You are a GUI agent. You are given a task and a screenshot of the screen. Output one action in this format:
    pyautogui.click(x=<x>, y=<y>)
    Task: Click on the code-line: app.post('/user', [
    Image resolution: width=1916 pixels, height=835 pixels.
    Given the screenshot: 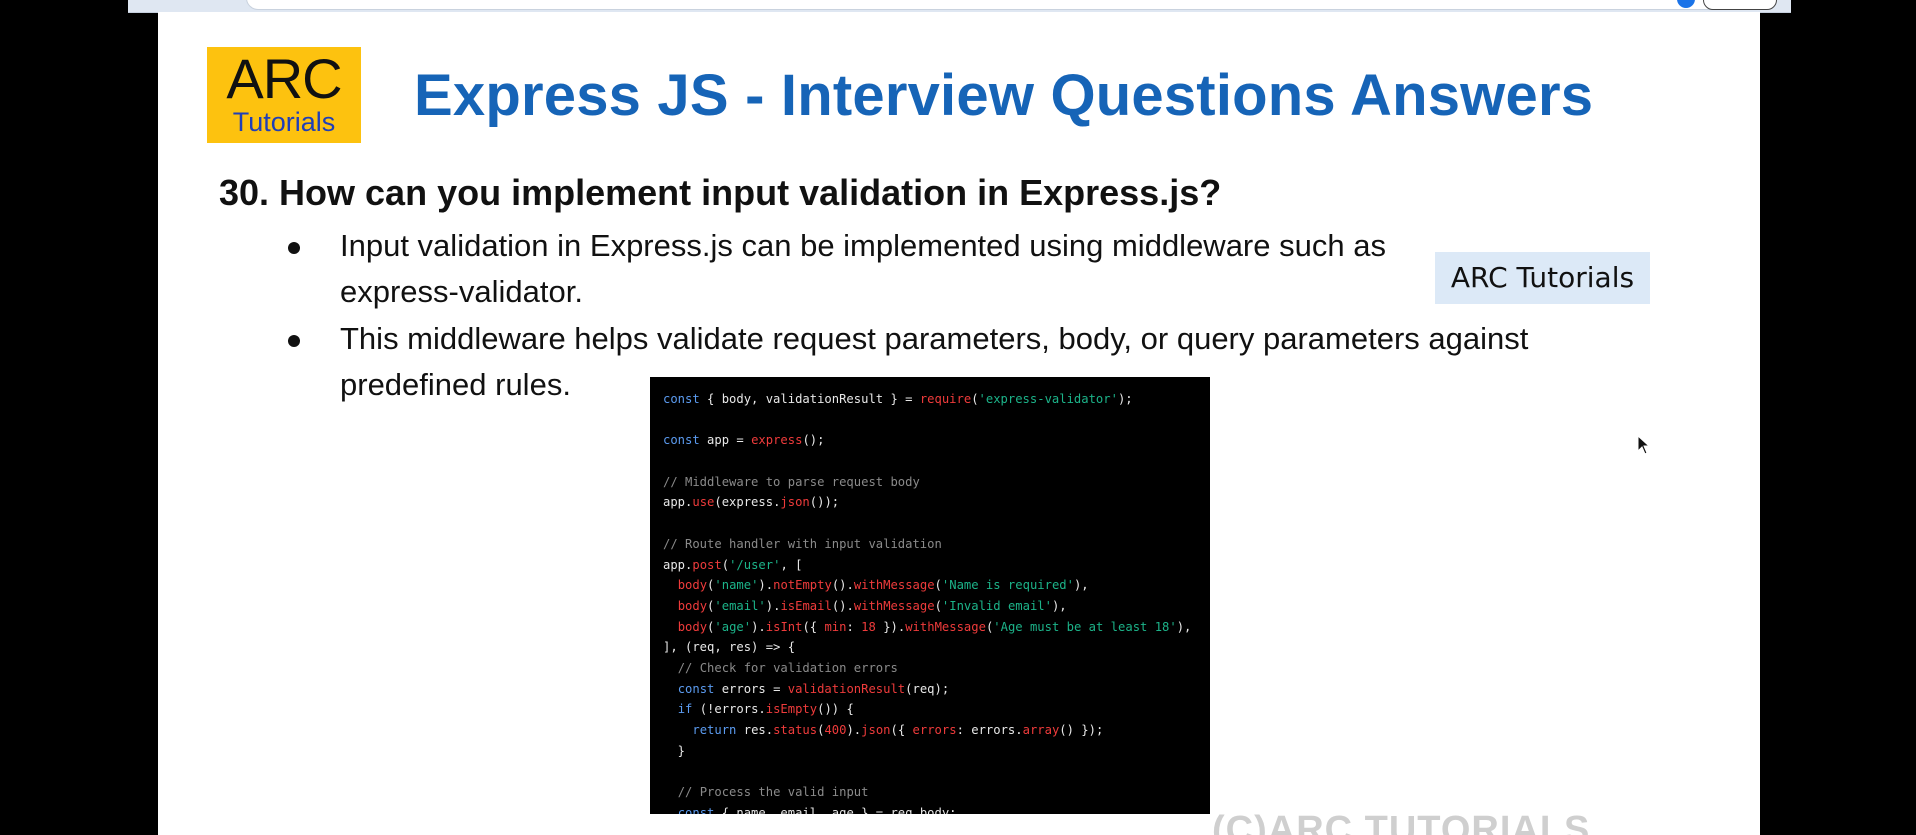 What is the action you would take?
    pyautogui.click(x=733, y=564)
    